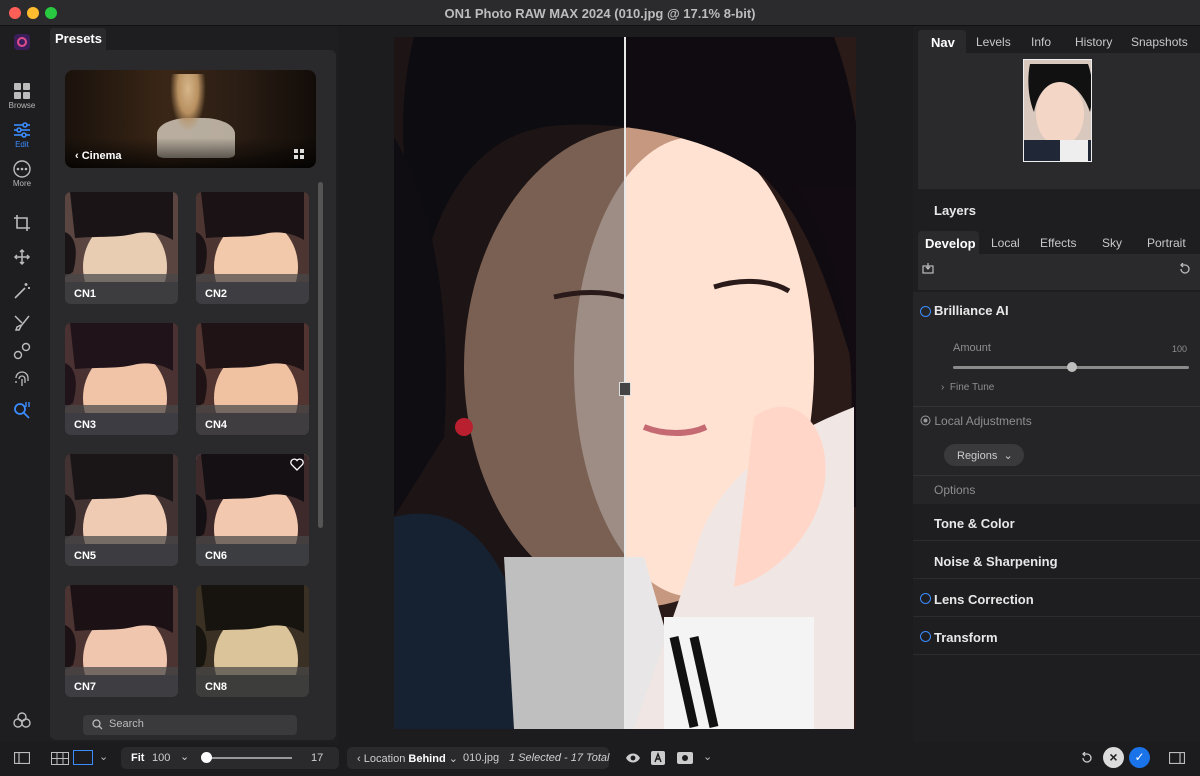 The height and width of the screenshot is (776, 1200). Describe the element at coordinates (950, 243) in the screenshot. I see `tab-develop: Develop` at that location.